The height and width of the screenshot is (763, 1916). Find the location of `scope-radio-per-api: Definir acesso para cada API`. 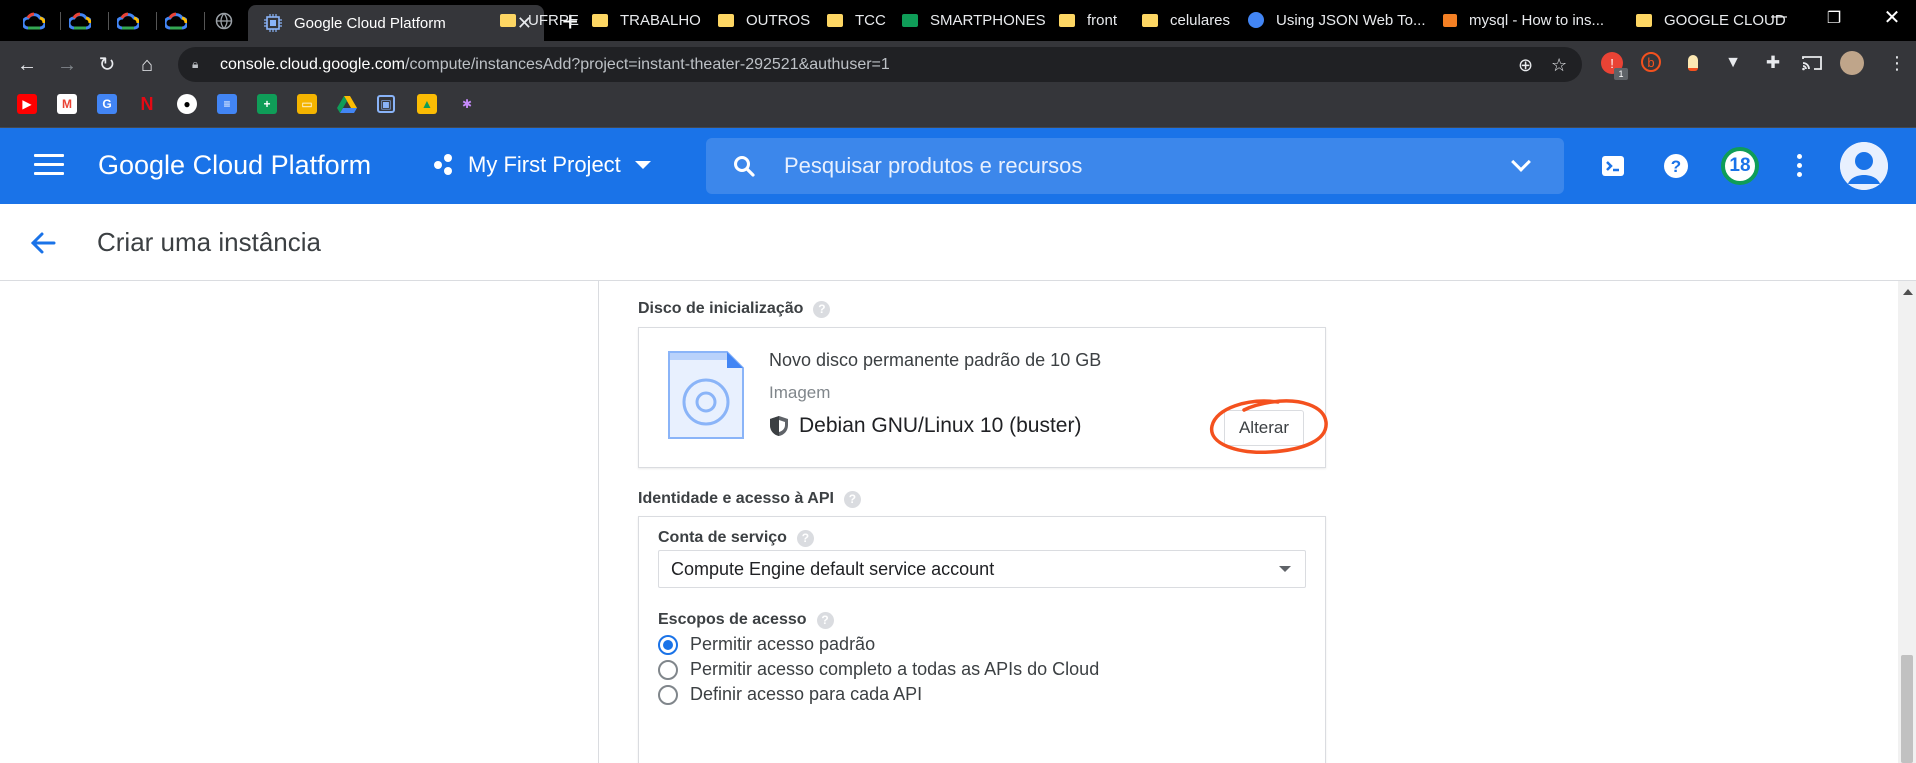

scope-radio-per-api: Definir acesso para cada API is located at coordinates (790, 694).